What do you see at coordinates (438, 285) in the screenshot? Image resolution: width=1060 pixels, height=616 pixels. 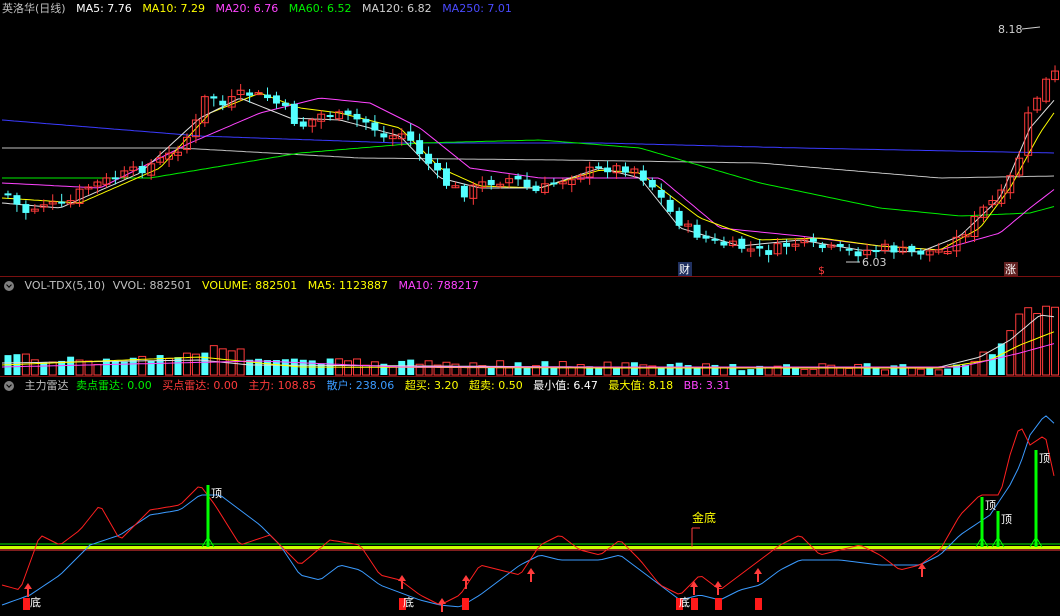 I see `vol-ma10-label: MA10: 788217` at bounding box center [438, 285].